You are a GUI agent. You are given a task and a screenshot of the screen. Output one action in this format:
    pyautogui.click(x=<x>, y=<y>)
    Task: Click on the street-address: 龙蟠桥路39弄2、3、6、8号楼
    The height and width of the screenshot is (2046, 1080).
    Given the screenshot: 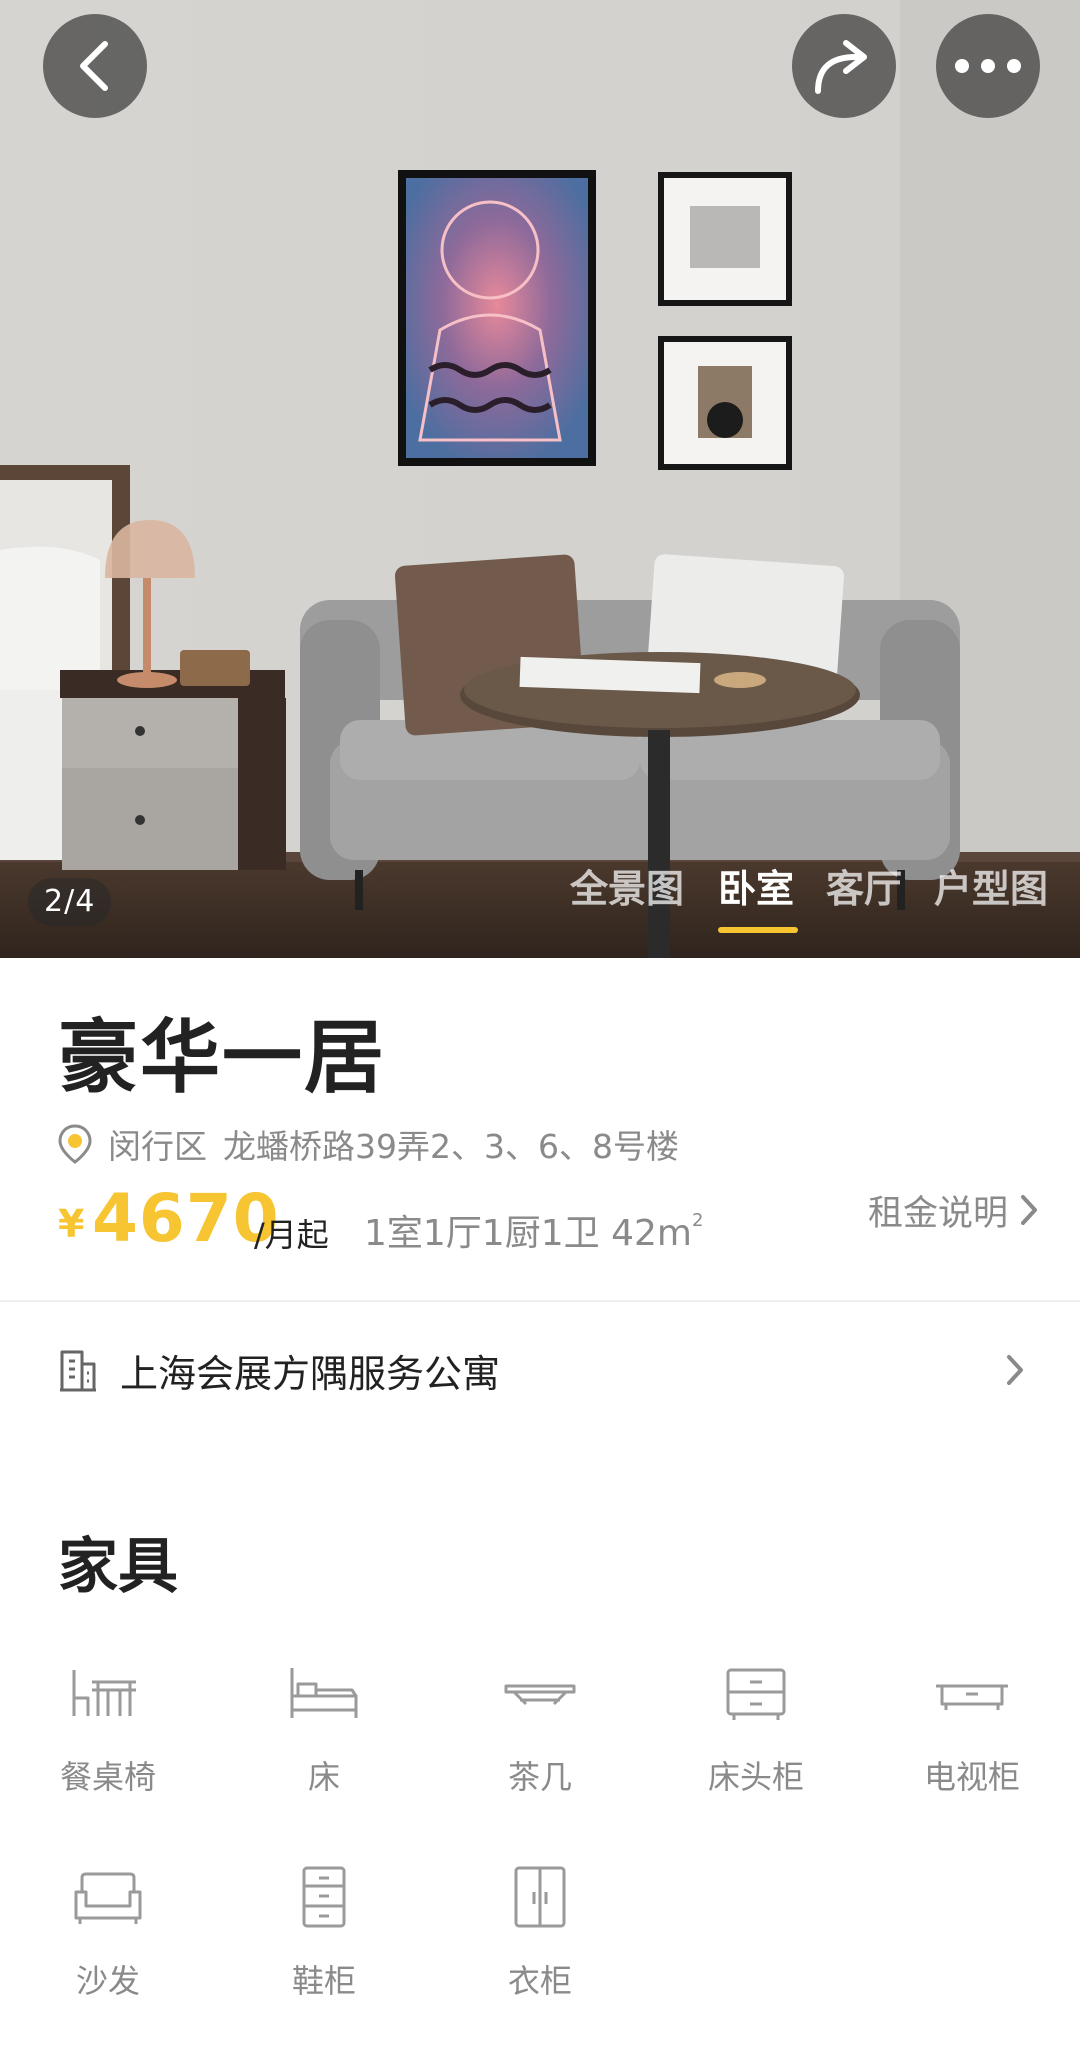 What is the action you would take?
    pyautogui.click(x=451, y=1146)
    